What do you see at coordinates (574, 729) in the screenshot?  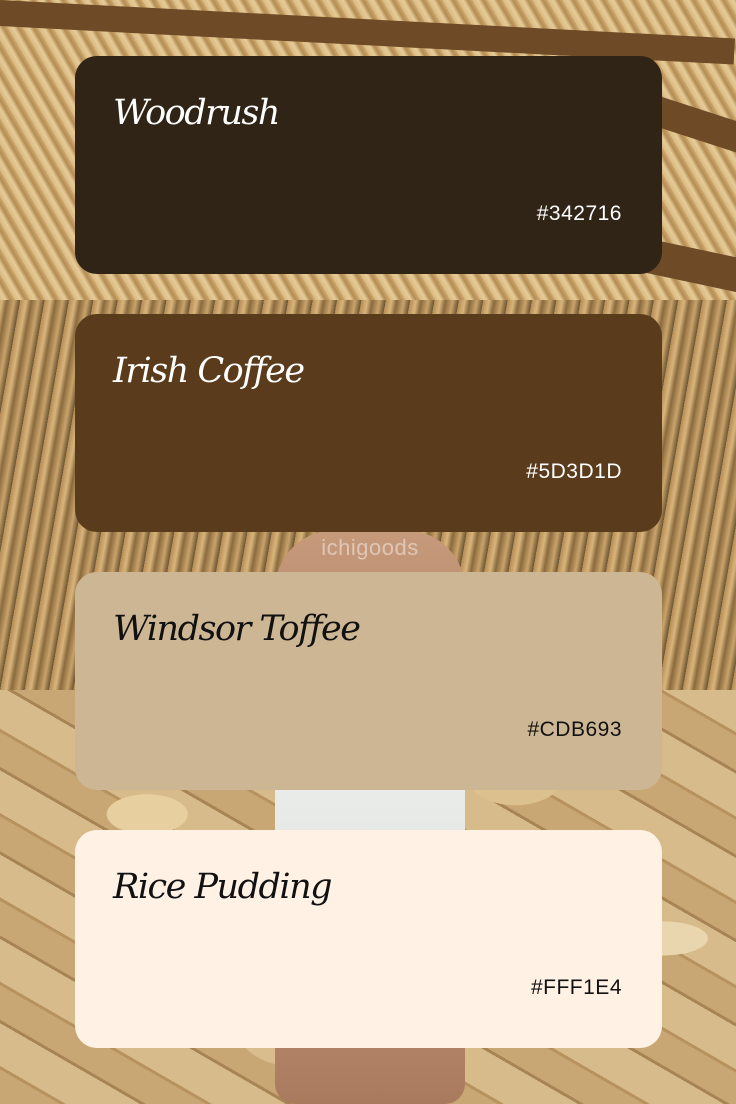 I see `swatch-hex: #CDB693` at bounding box center [574, 729].